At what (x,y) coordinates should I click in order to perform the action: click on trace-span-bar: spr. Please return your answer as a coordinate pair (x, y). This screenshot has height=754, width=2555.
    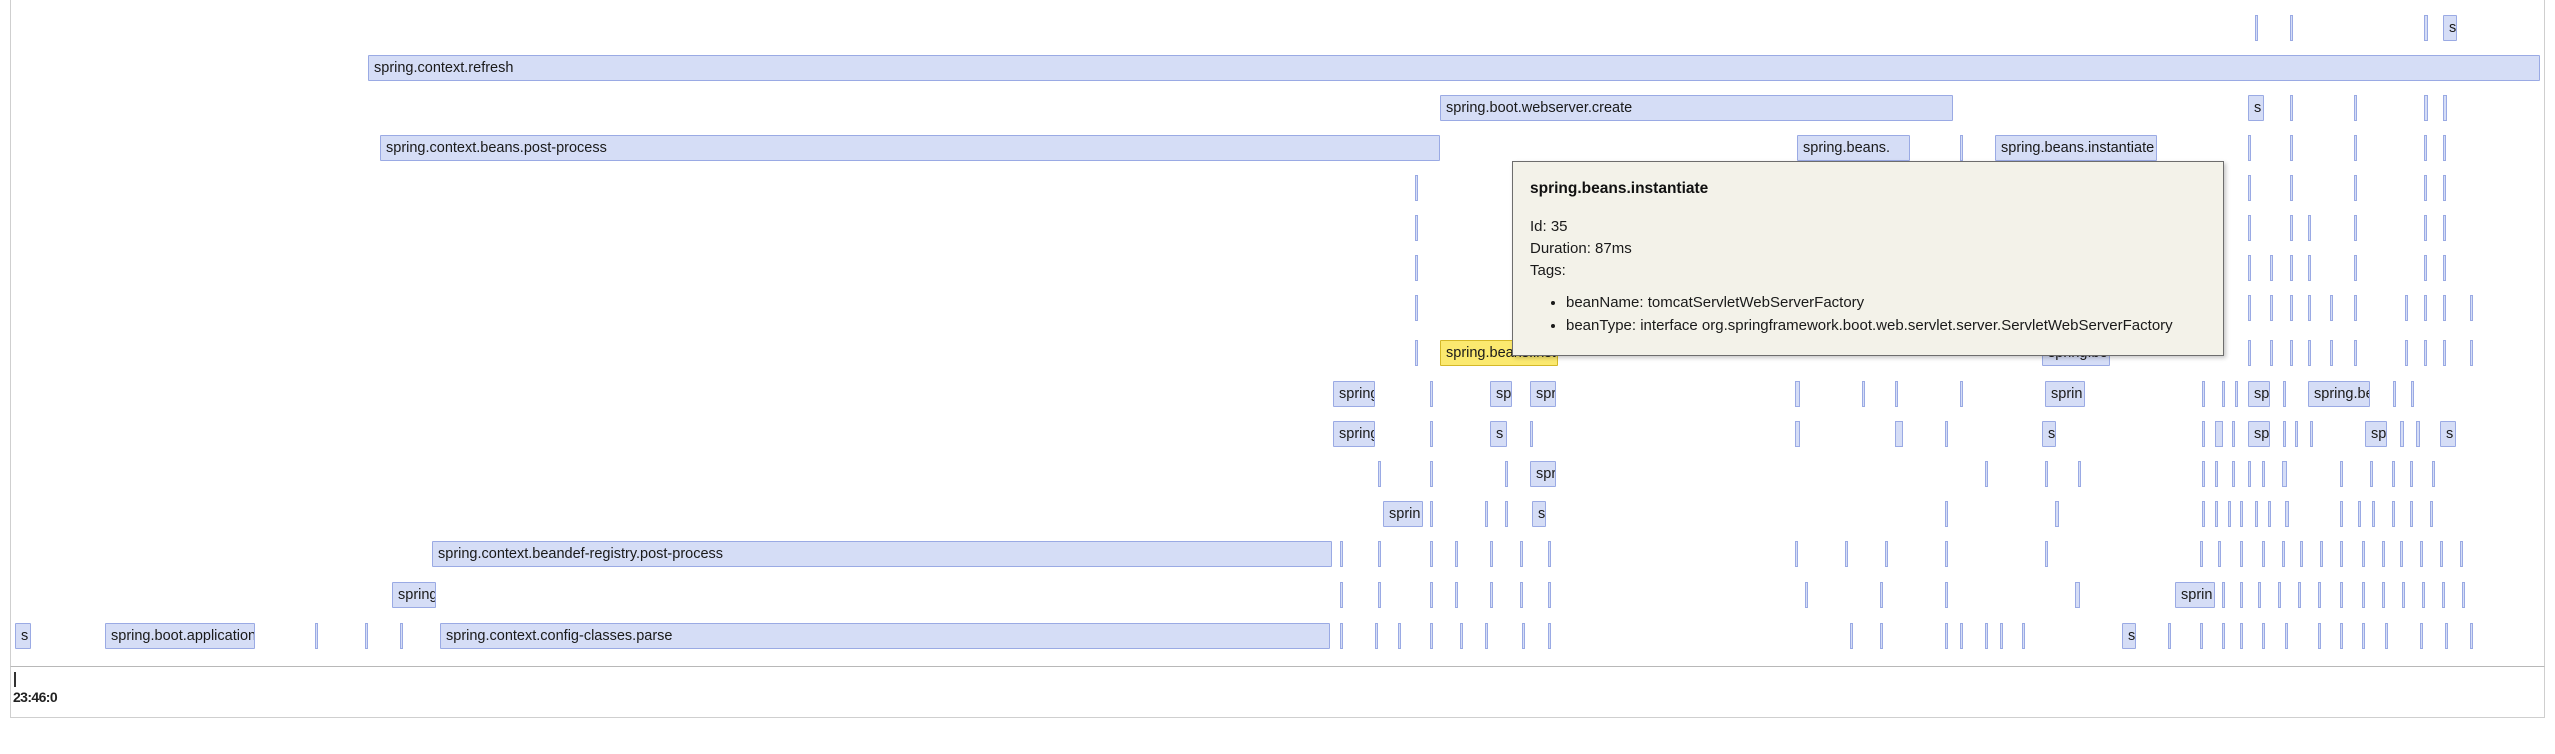
    Looking at the image, I should click on (1543, 474).